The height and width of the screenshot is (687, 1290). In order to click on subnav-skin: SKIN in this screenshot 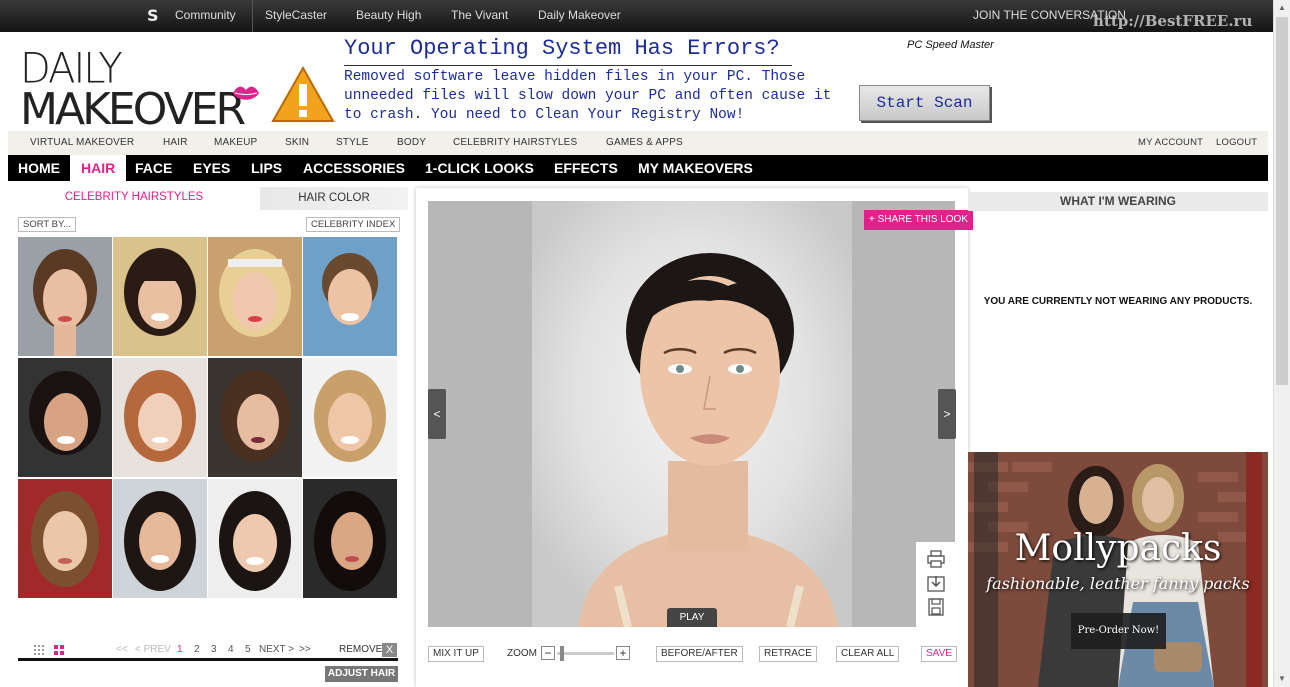, I will do `click(297, 142)`.